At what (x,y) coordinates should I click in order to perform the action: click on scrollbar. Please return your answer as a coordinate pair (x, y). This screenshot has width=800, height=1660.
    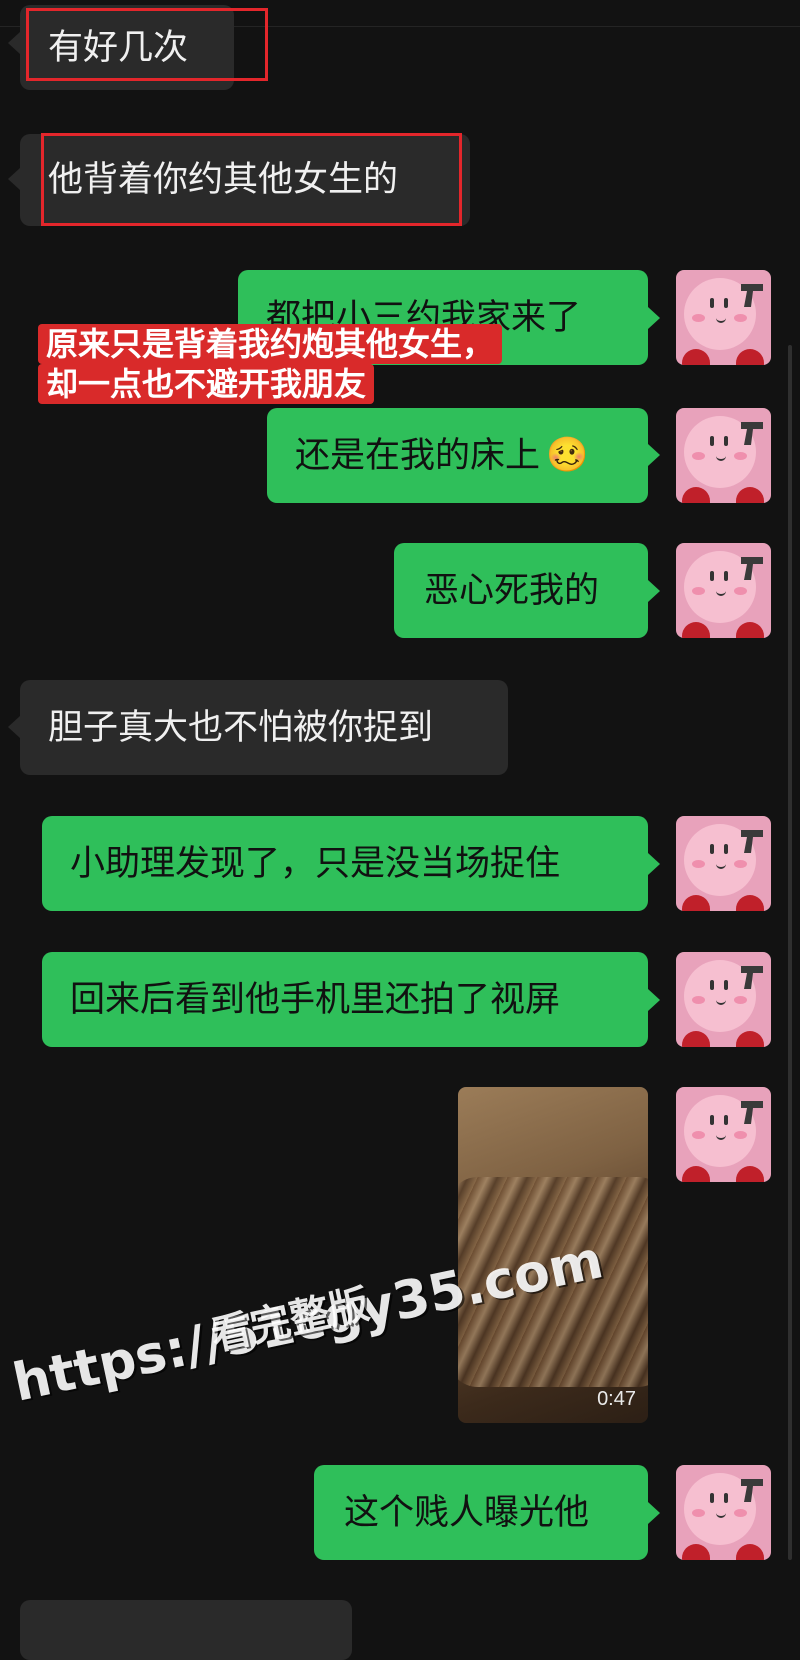
    Looking at the image, I should click on (790, 952).